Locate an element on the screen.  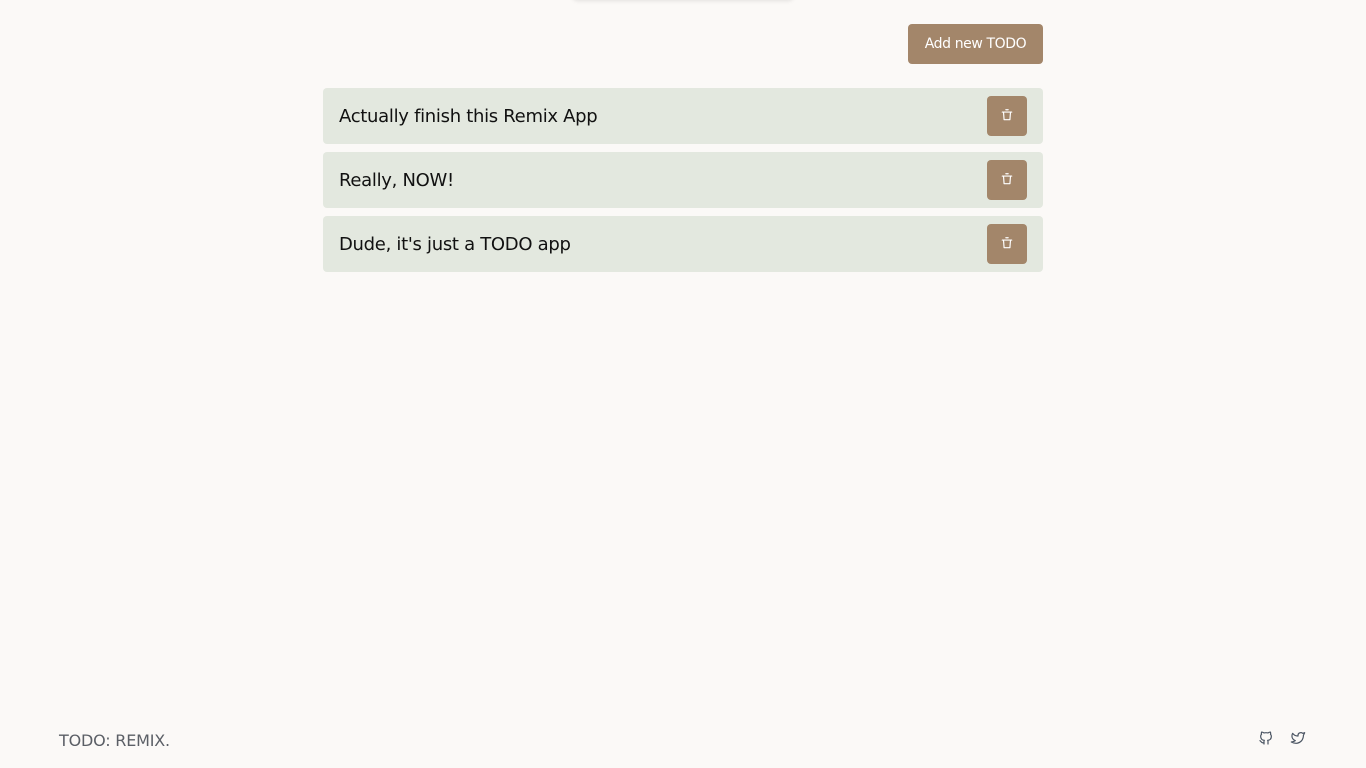
todo-item: Dude, it's just a TODO app is located at coordinates (683, 244).